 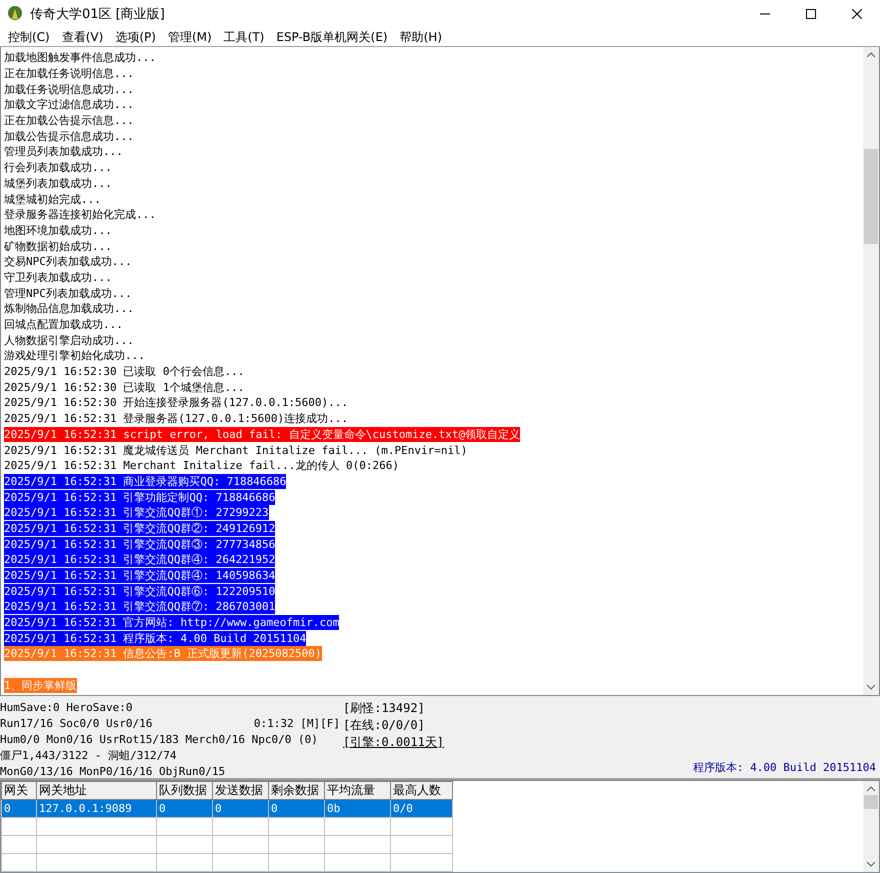 What do you see at coordinates (201, 466) in the screenshot?
I see `log-line: 2025/9/1 16:52:31 Merchant Initalize fail...龙的传人 0(0:266)` at bounding box center [201, 466].